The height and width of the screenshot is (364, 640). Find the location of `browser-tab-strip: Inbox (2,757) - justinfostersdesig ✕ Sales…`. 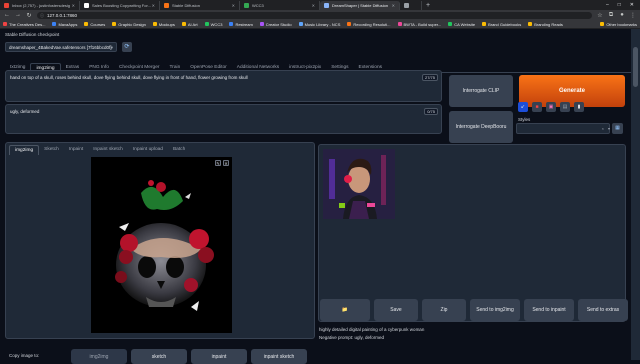

browser-tab-strip: Inbox (2,757) - justinfostersdesig ✕ Sales… is located at coordinates (320, 5).